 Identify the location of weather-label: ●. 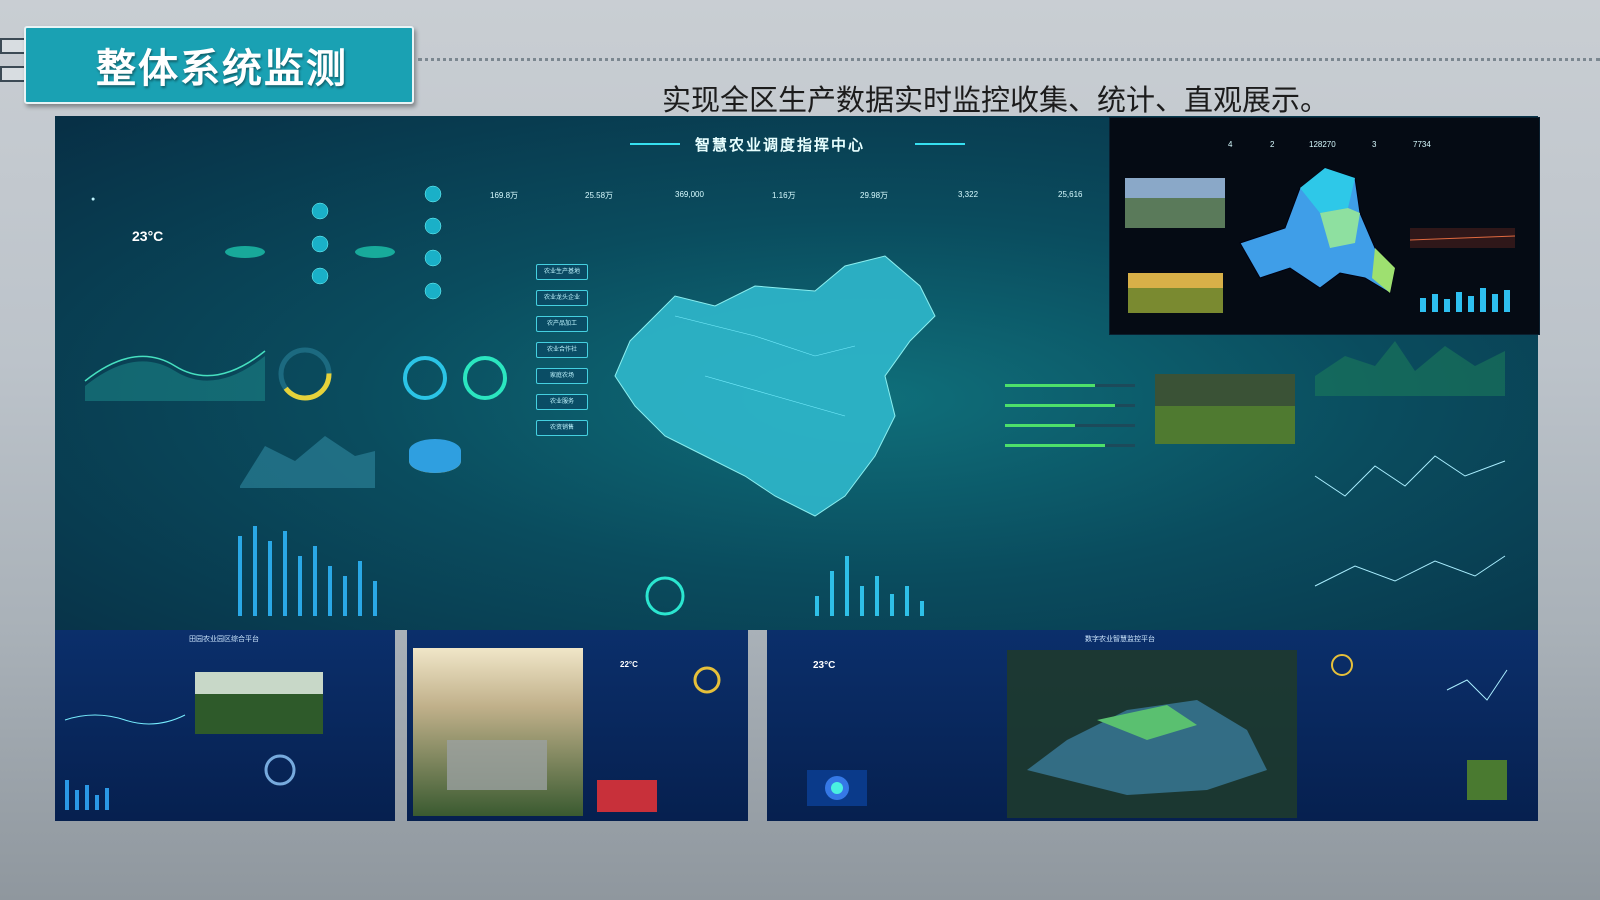
(93, 199).